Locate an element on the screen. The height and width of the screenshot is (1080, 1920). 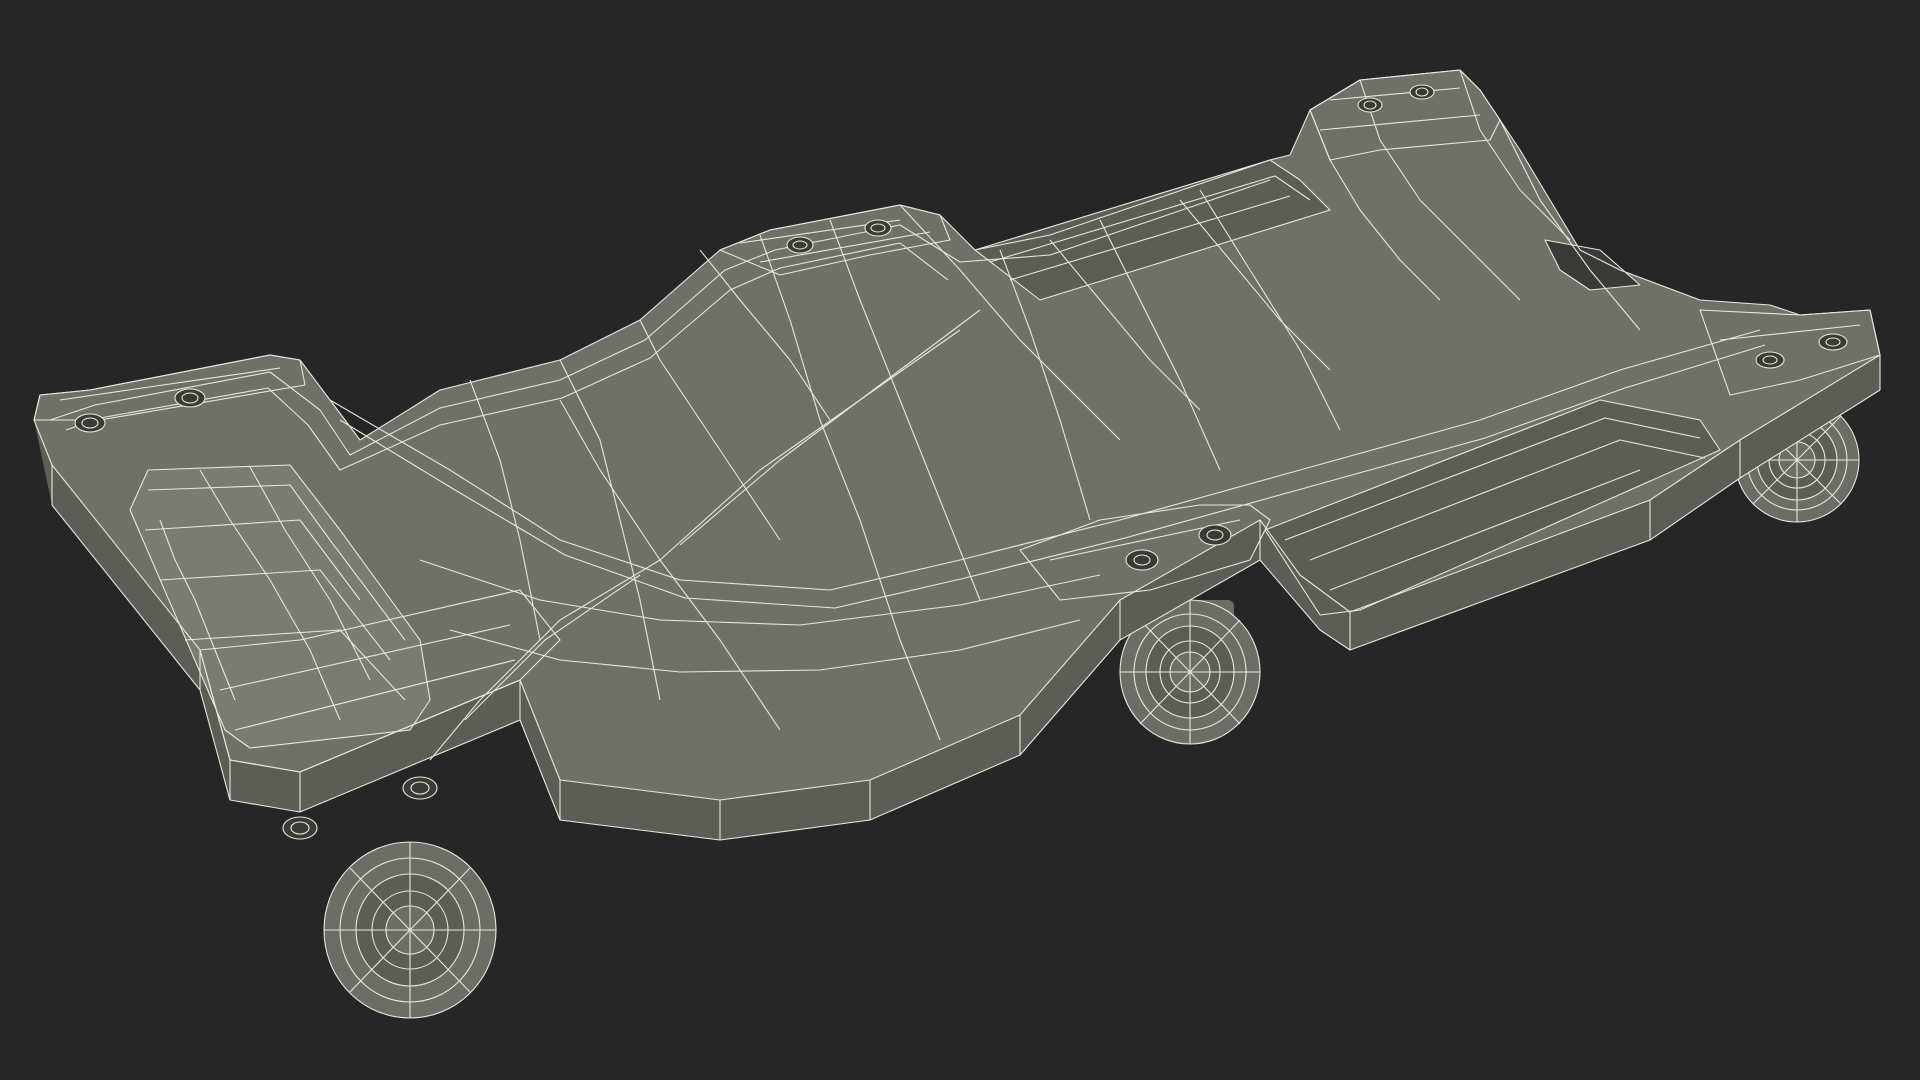
front-left-wheel is located at coordinates (410, 930).